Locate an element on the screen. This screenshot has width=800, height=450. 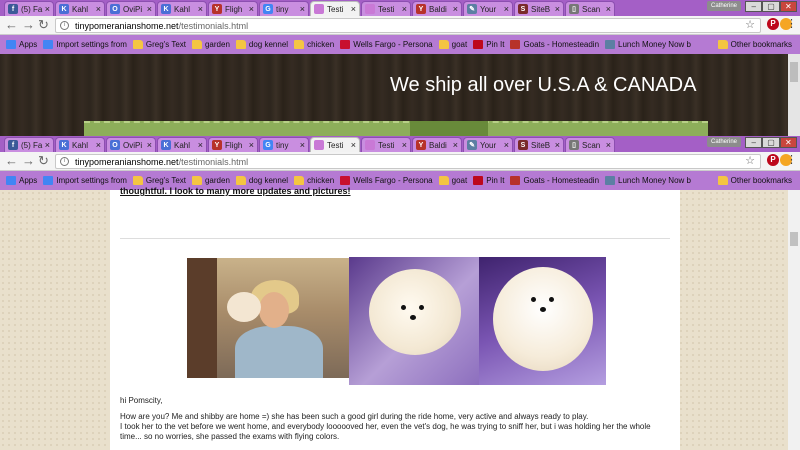
bookmark-item: Goats - Homesteadin is located at coordinates (554, 44).